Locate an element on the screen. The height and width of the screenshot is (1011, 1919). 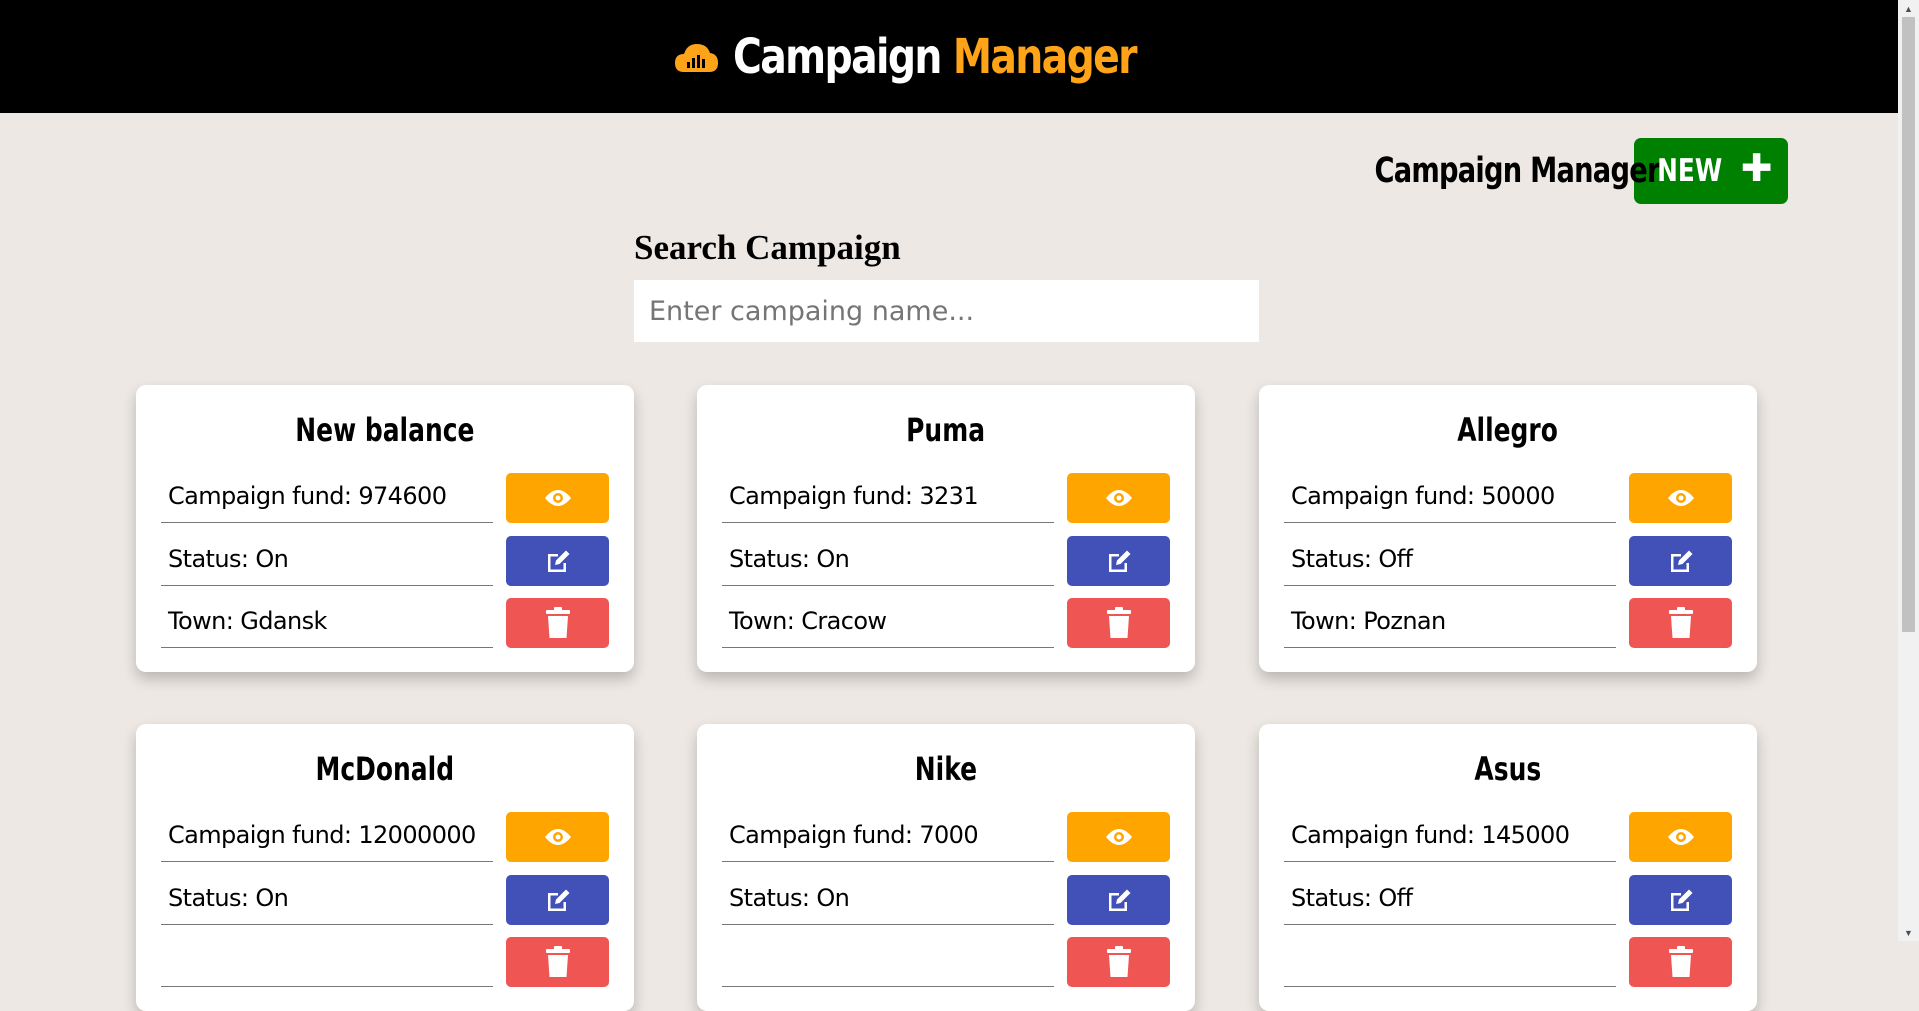
card-row: Campaign fund: 50000 is located at coordinates (1508, 499).